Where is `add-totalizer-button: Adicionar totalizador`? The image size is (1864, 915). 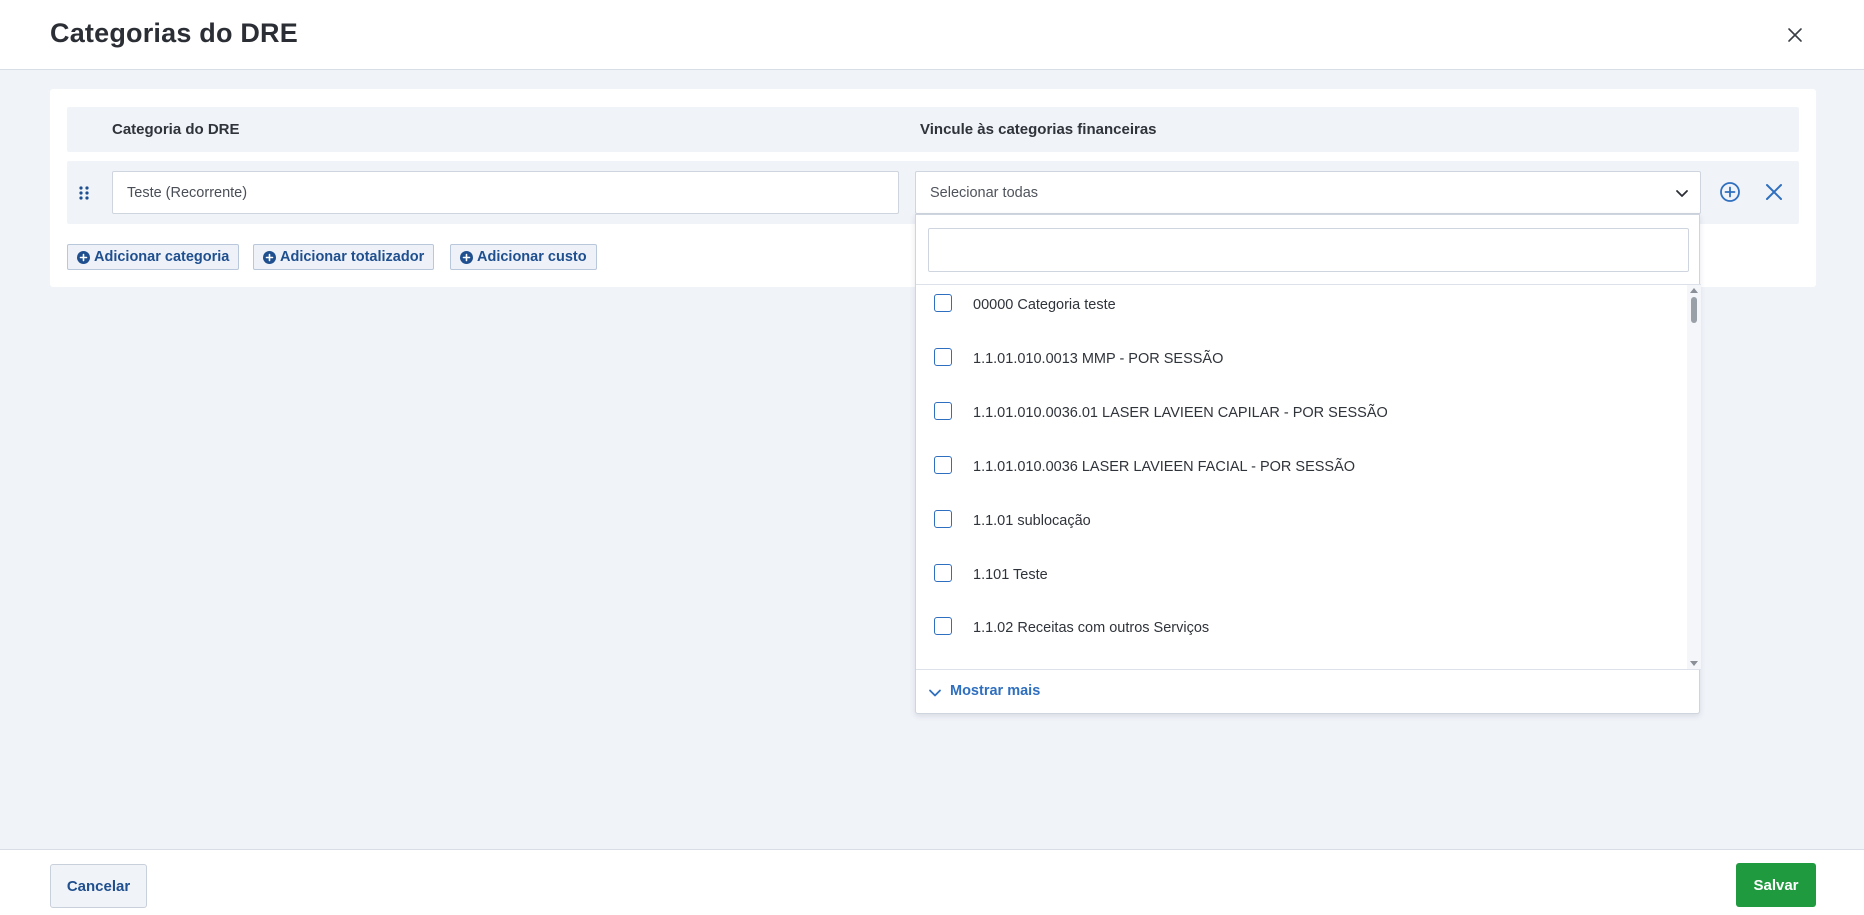
add-totalizer-button: Adicionar totalizador is located at coordinates (344, 257).